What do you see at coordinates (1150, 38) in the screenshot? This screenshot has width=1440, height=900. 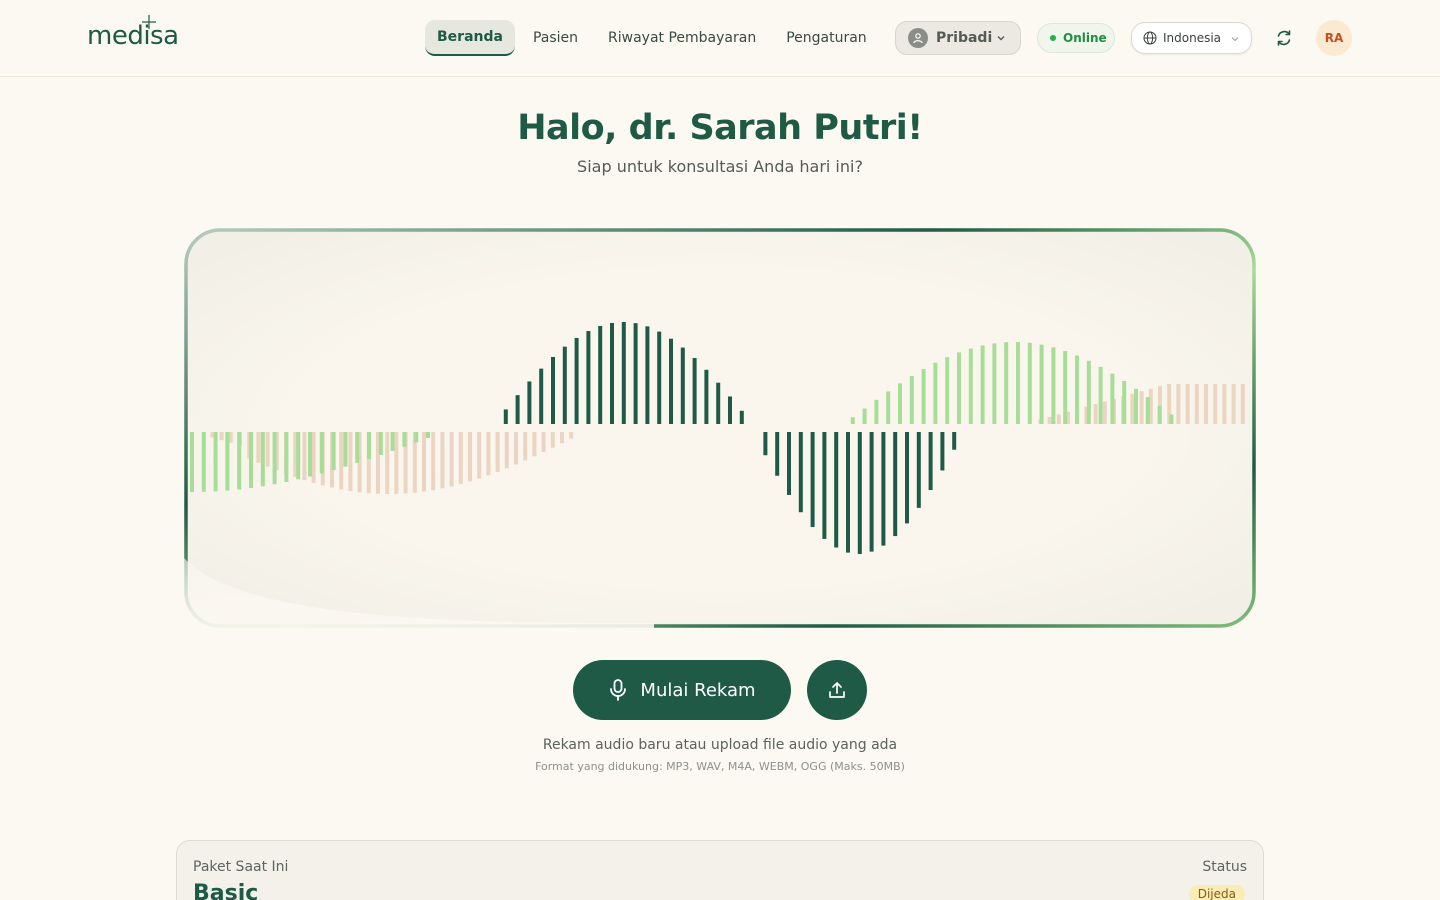 I see `globe-icon` at bounding box center [1150, 38].